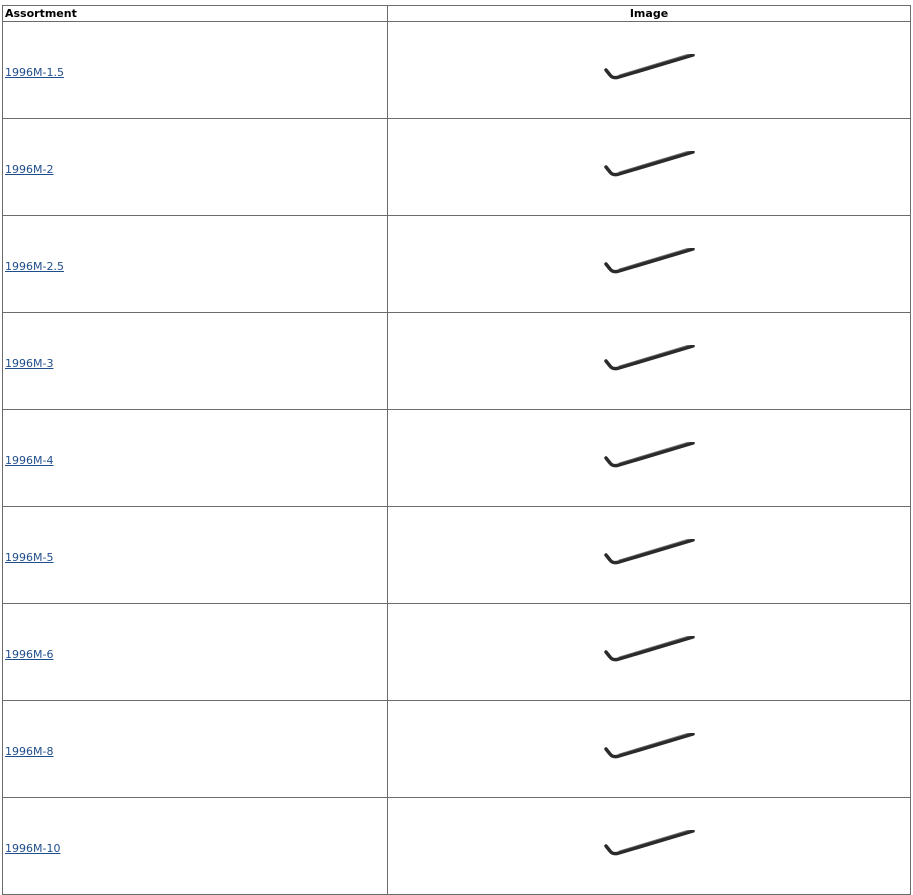 The image size is (913, 895). I want to click on assortment-cell: 1996M-5, so click(195, 555).